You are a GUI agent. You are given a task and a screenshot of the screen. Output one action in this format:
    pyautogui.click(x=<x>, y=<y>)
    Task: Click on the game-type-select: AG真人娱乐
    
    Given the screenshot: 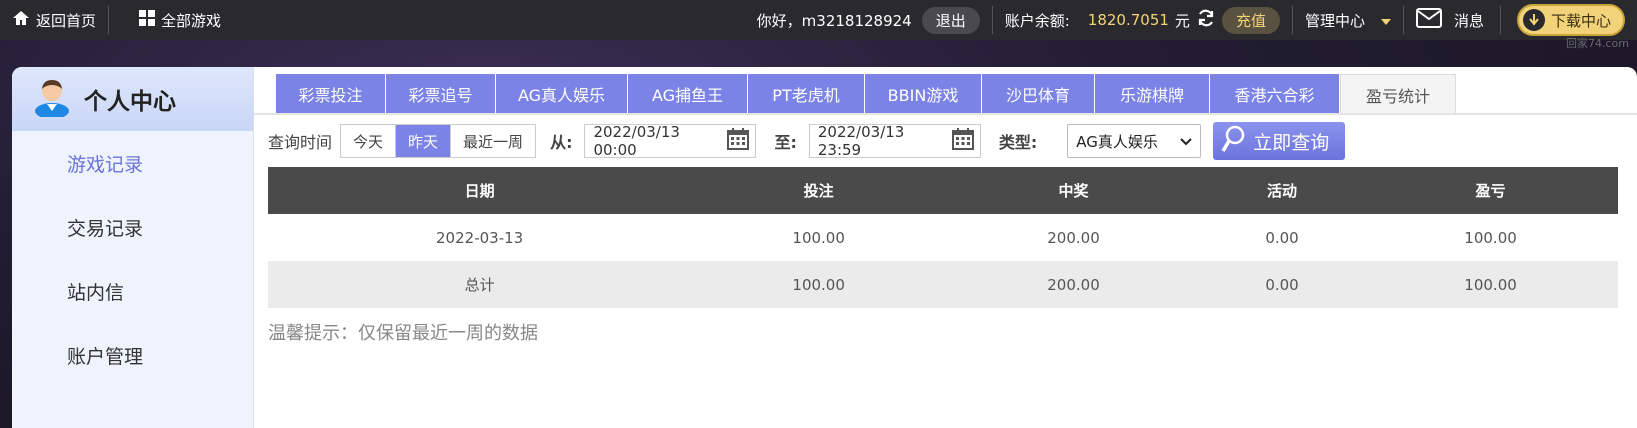 What is the action you would take?
    pyautogui.click(x=1134, y=141)
    